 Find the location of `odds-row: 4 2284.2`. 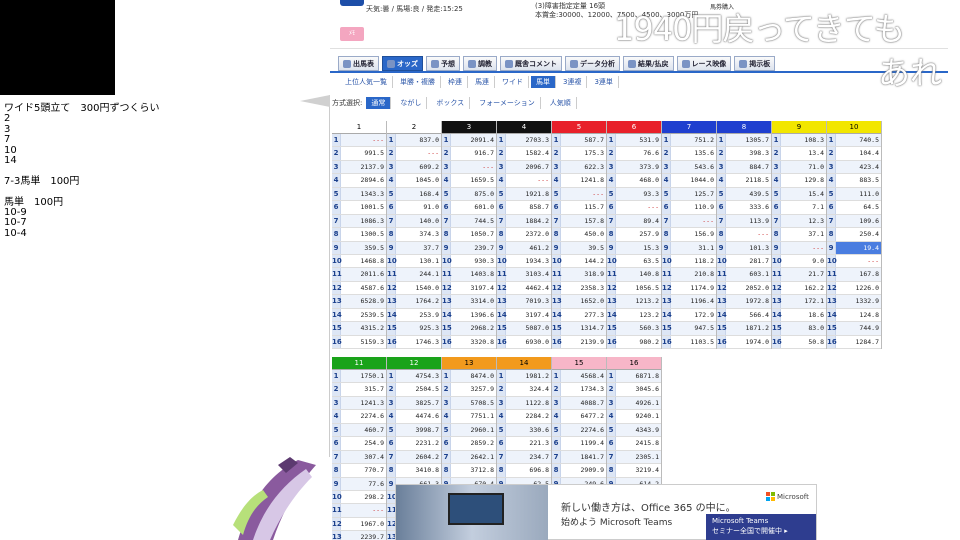

odds-row: 4 2284.2 is located at coordinates (524, 417).